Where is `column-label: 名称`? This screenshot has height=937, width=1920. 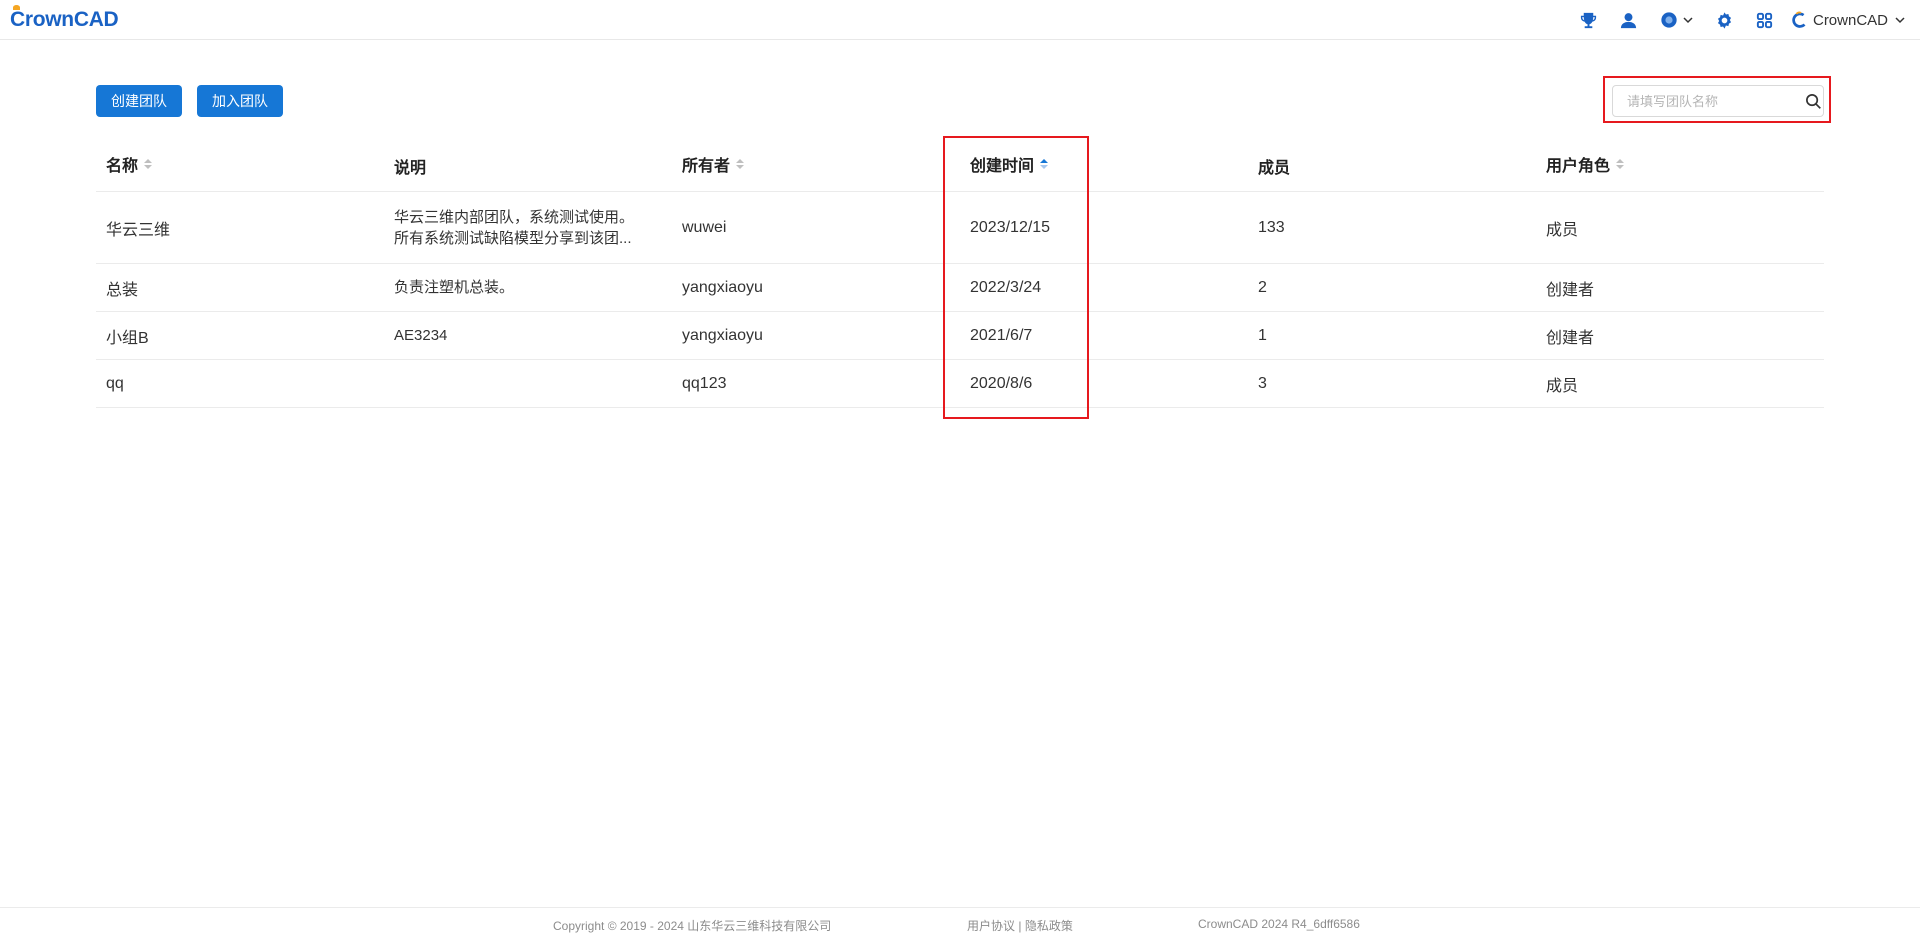 column-label: 名称 is located at coordinates (122, 166).